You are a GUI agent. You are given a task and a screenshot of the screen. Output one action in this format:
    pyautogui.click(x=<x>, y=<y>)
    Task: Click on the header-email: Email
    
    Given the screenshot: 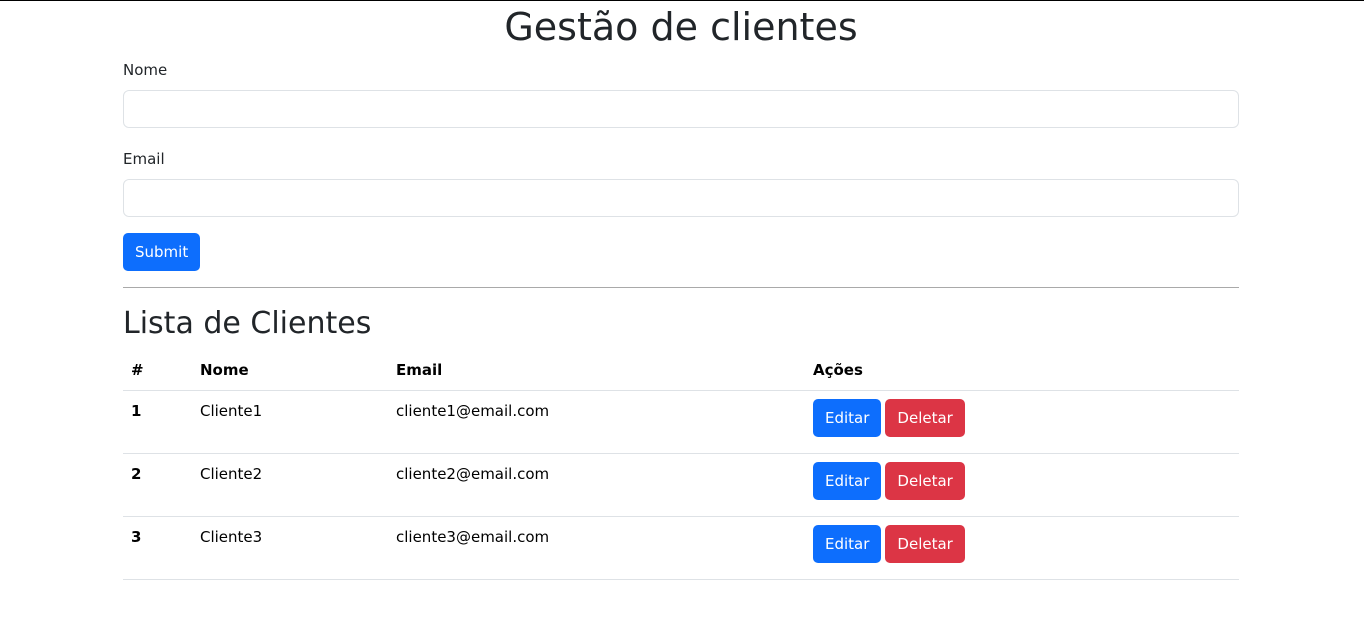 What is the action you would take?
    pyautogui.click(x=596, y=370)
    